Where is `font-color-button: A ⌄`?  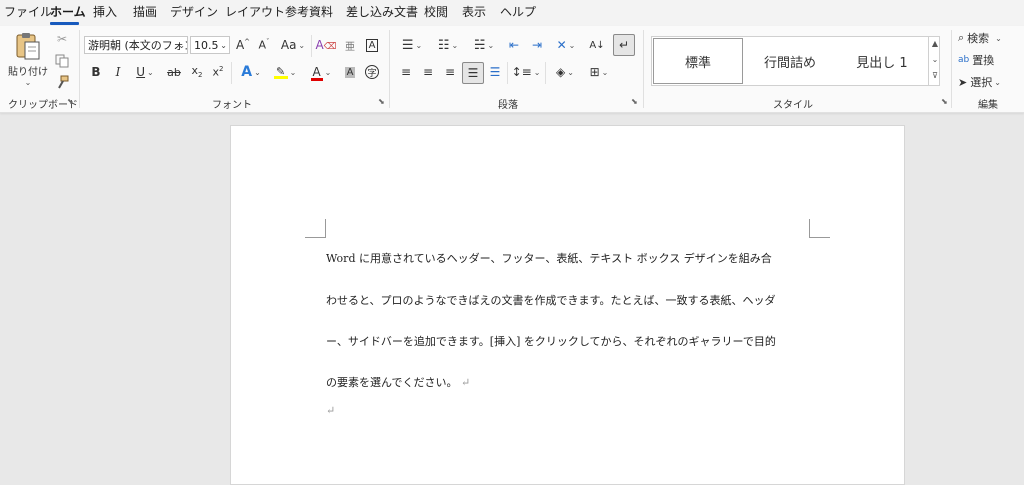
font-color-button: A ⌄ is located at coordinates (321, 72).